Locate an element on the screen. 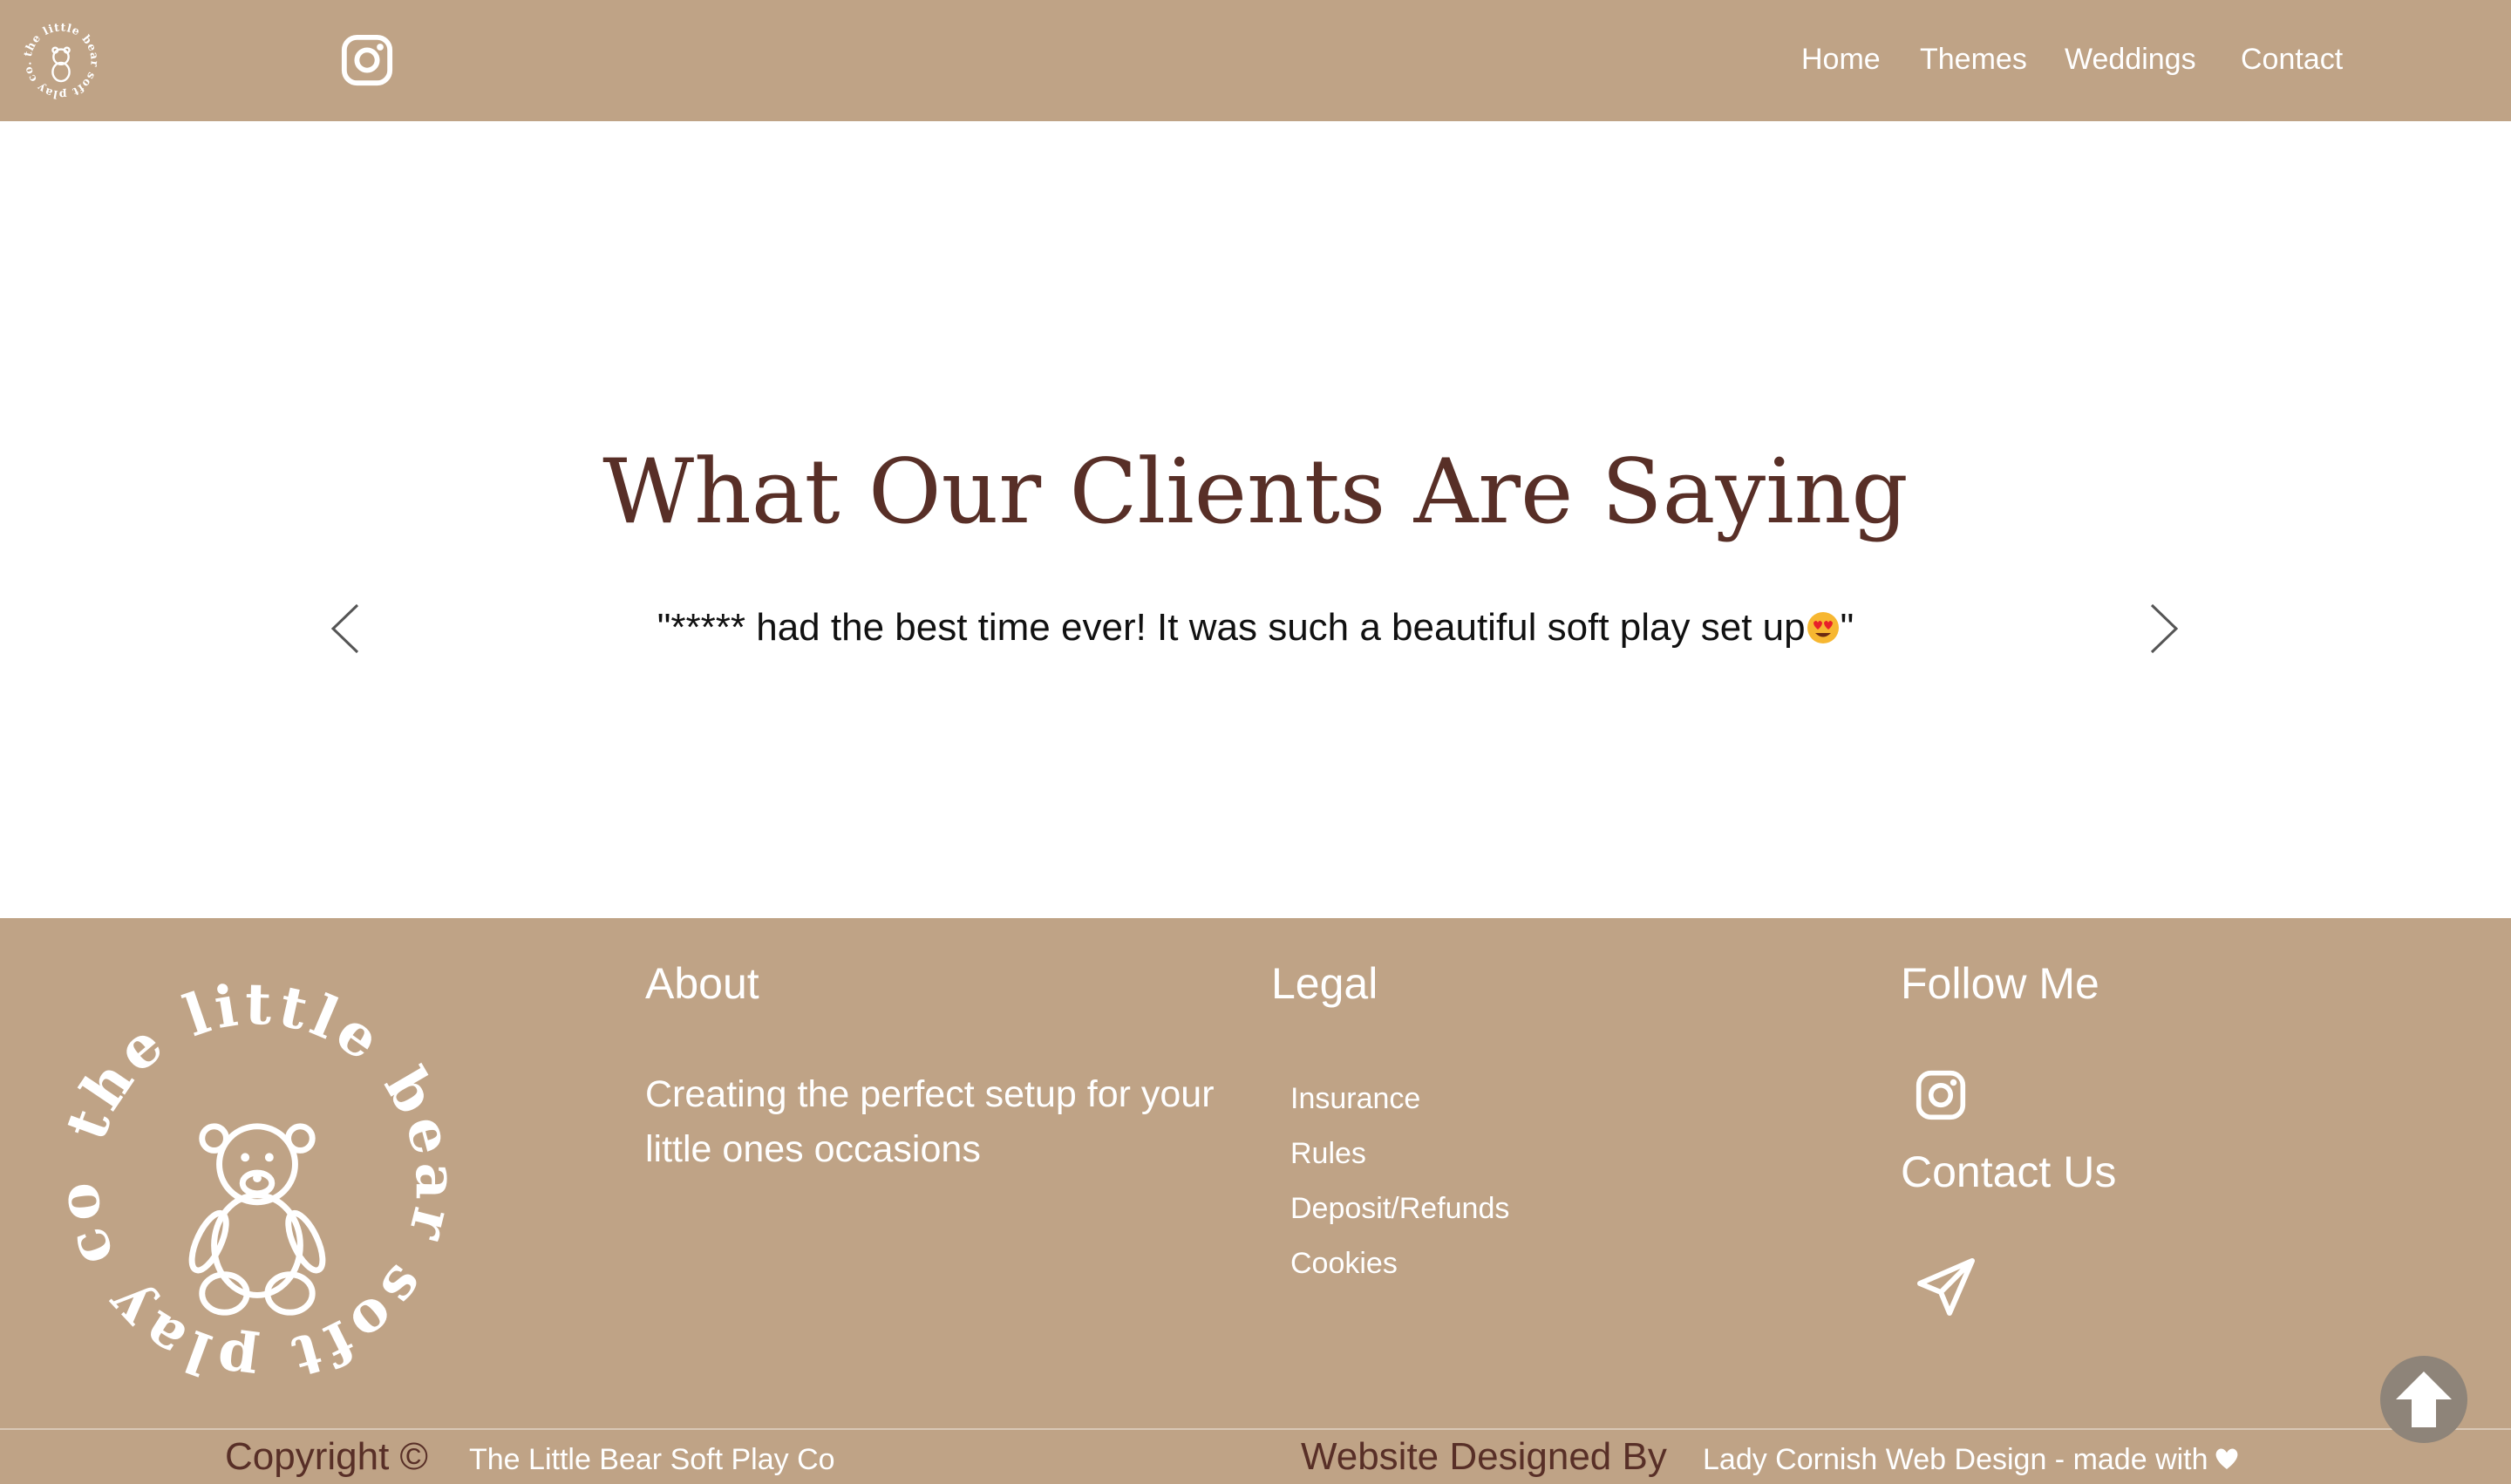  svg-text: the little bear soft play co. is located at coordinates (60, 60).